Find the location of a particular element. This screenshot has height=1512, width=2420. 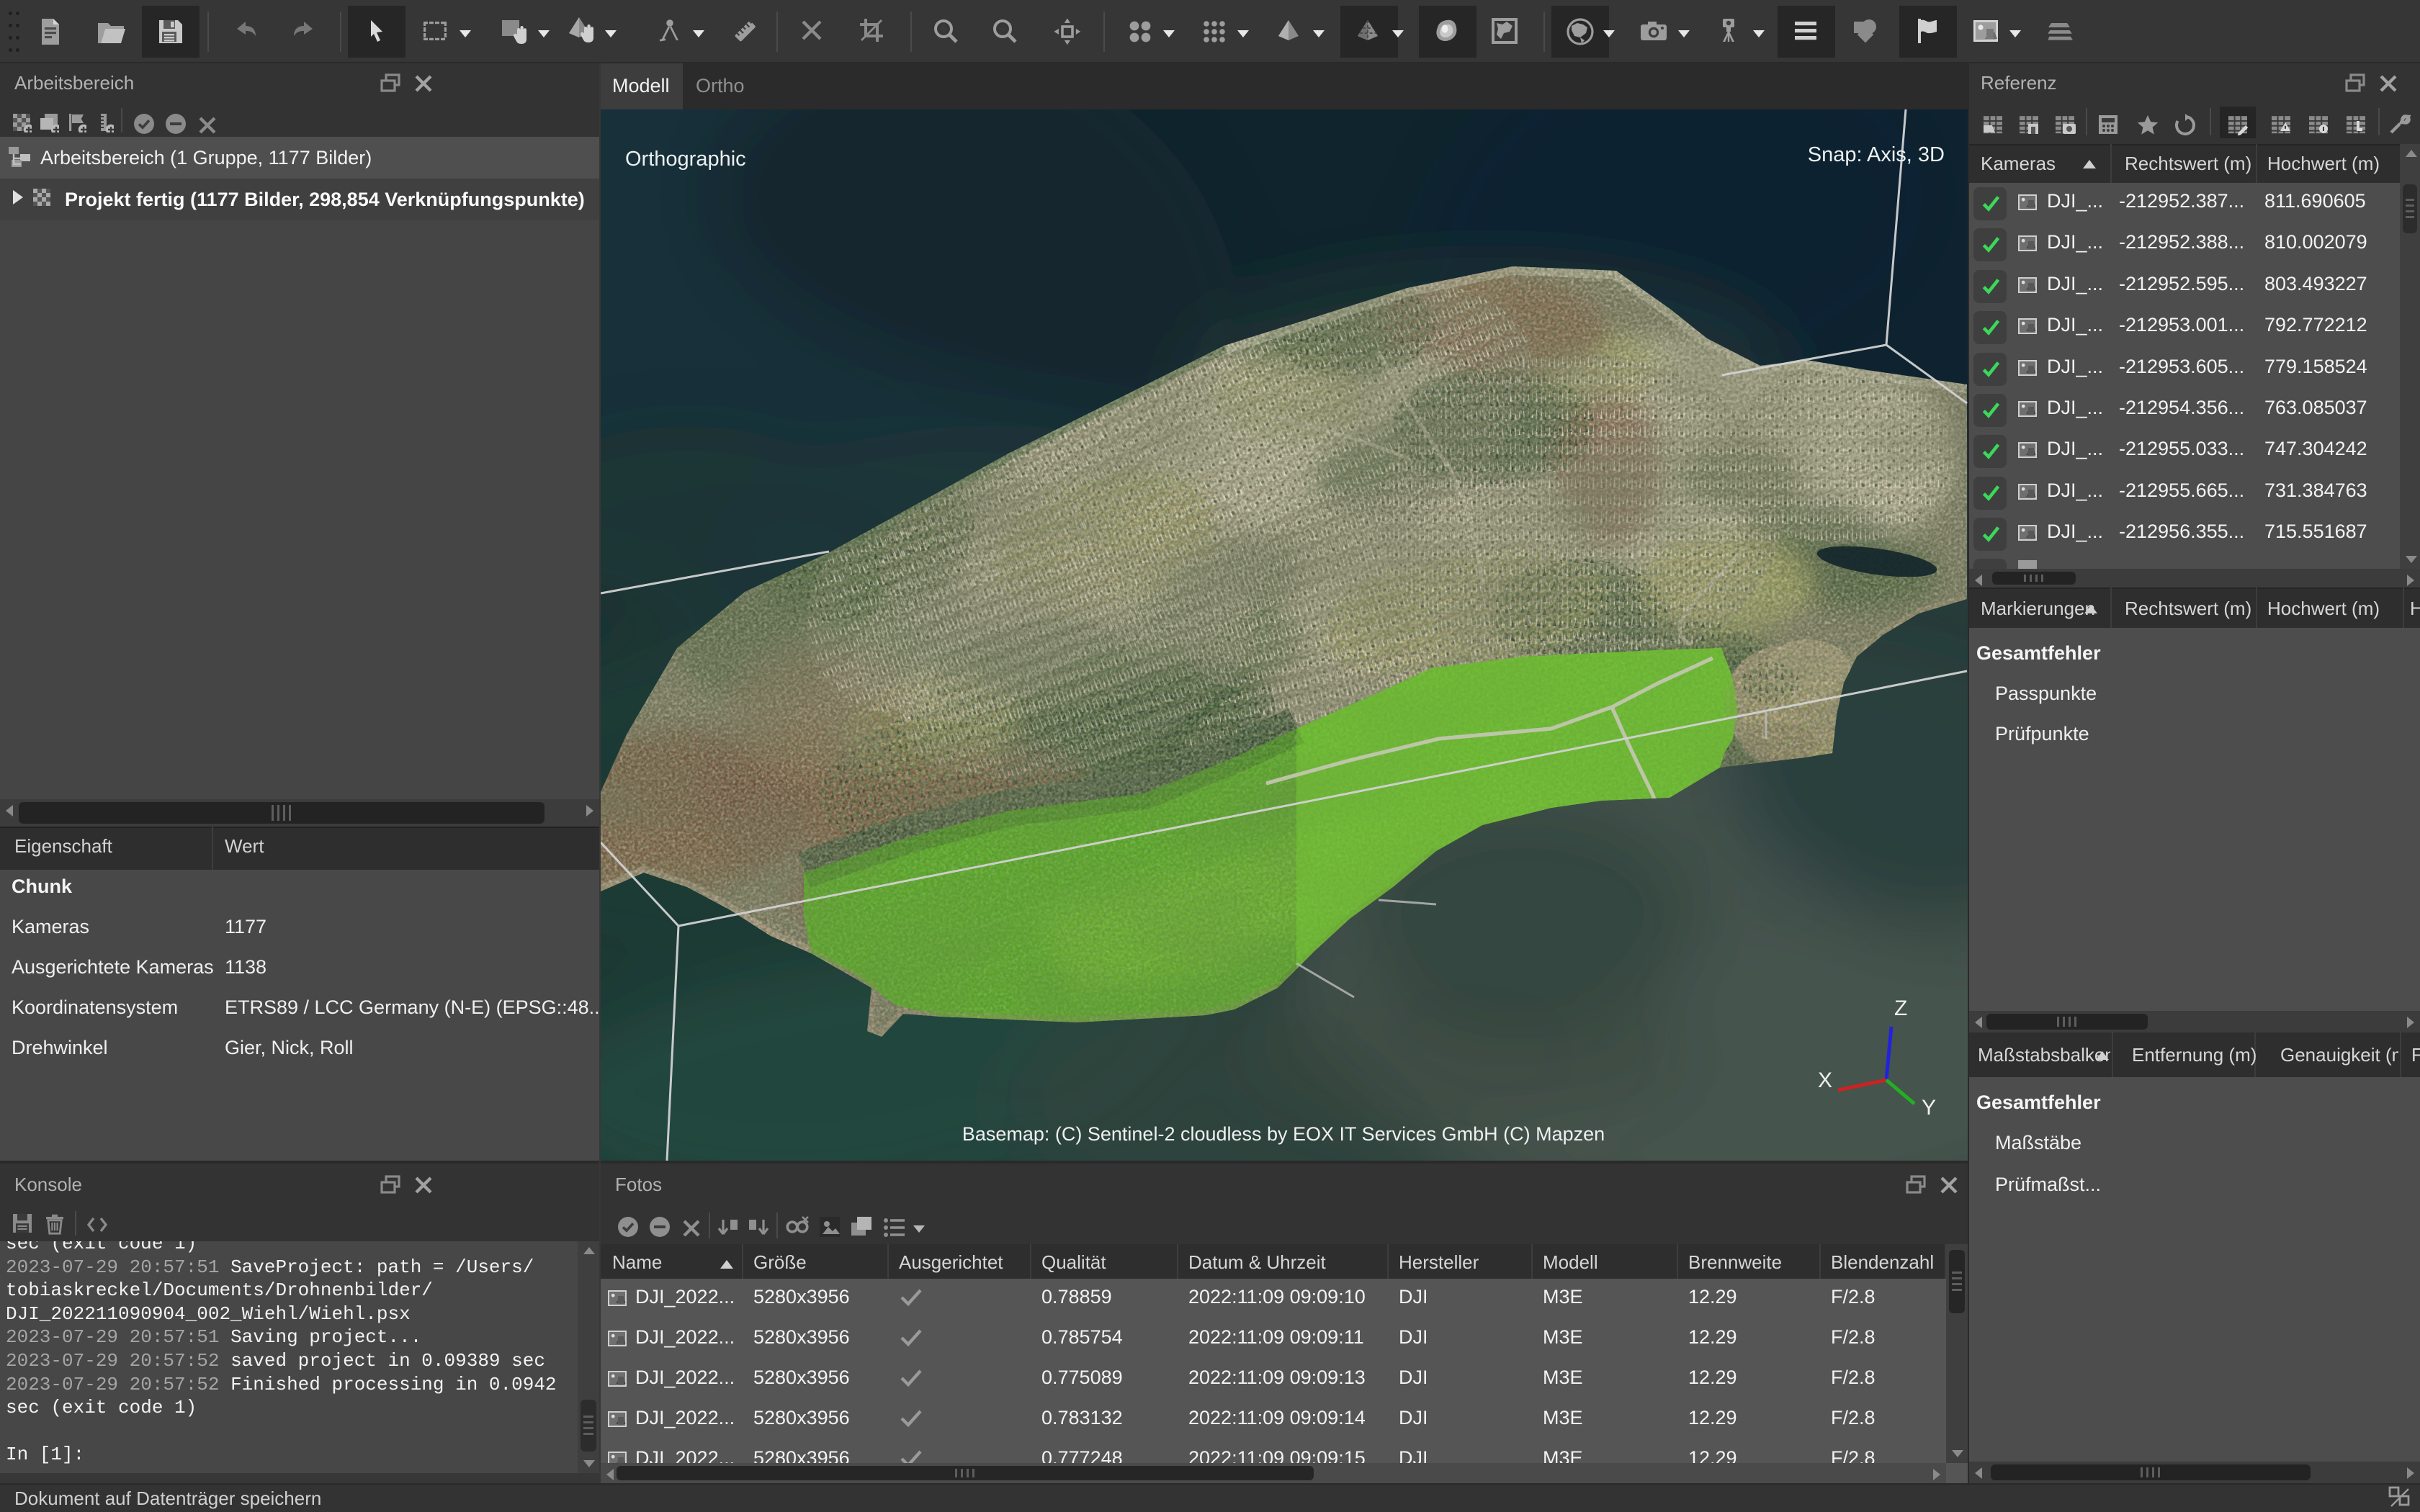

svg-text: Y is located at coordinates (1929, 1108).